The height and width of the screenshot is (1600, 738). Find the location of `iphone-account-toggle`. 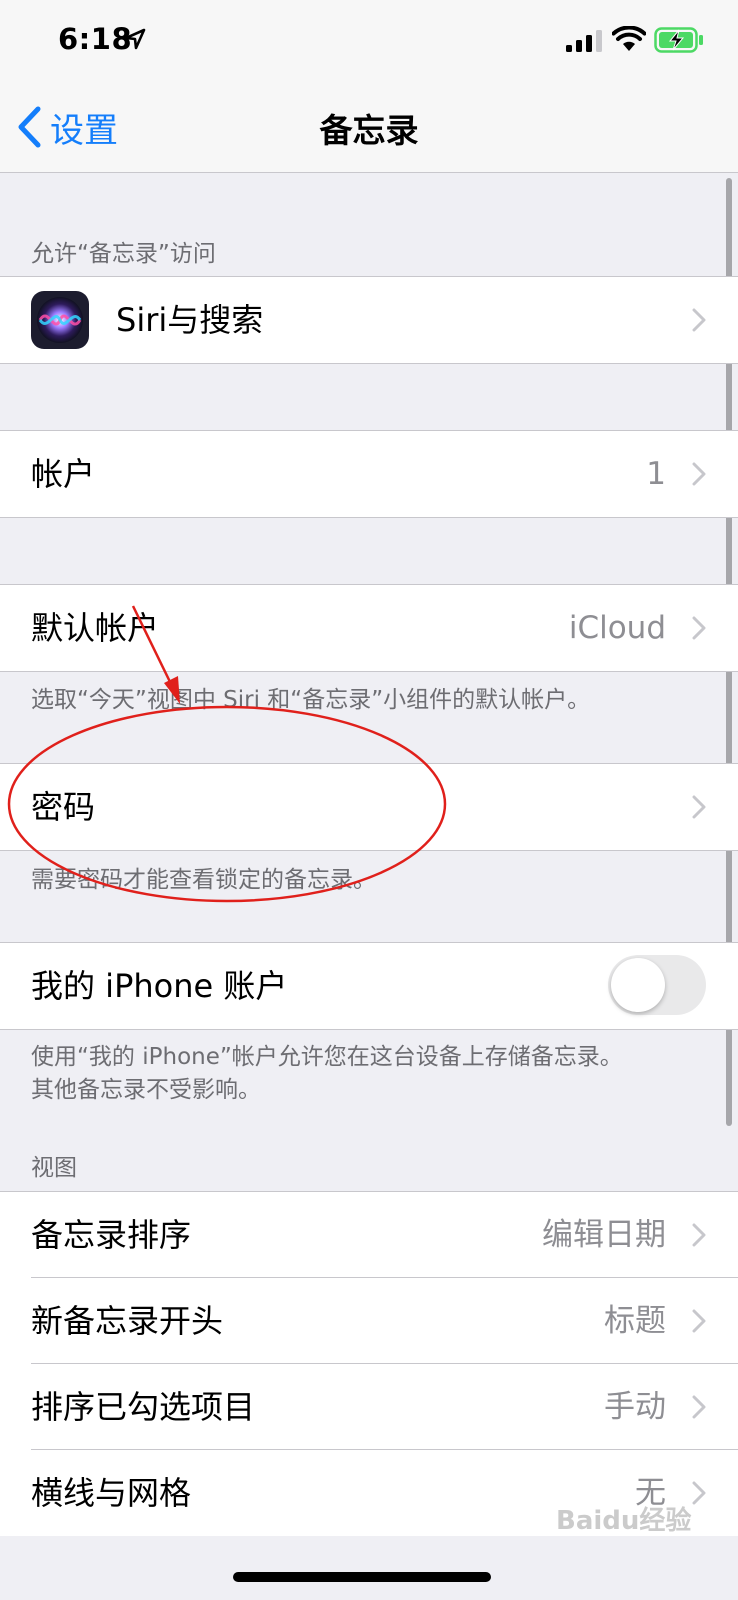

iphone-account-toggle is located at coordinates (657, 985).